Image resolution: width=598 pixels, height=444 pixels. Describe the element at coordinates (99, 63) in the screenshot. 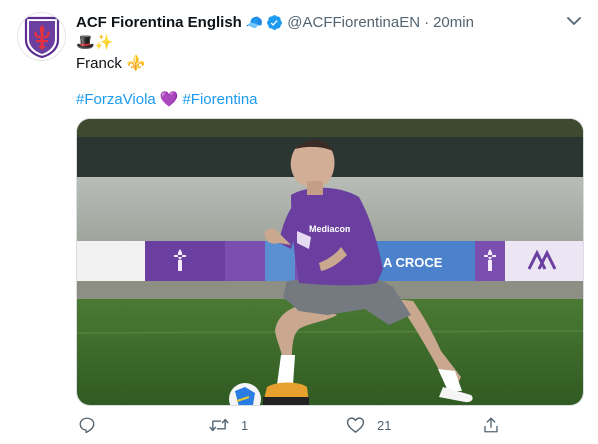

I see `tweet-text-franck: Franck` at that location.